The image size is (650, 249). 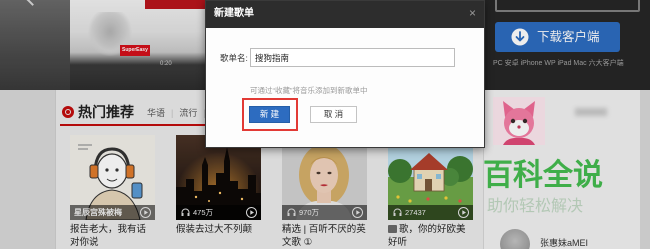 I want to click on playlist-name-input, so click(x=352, y=57).